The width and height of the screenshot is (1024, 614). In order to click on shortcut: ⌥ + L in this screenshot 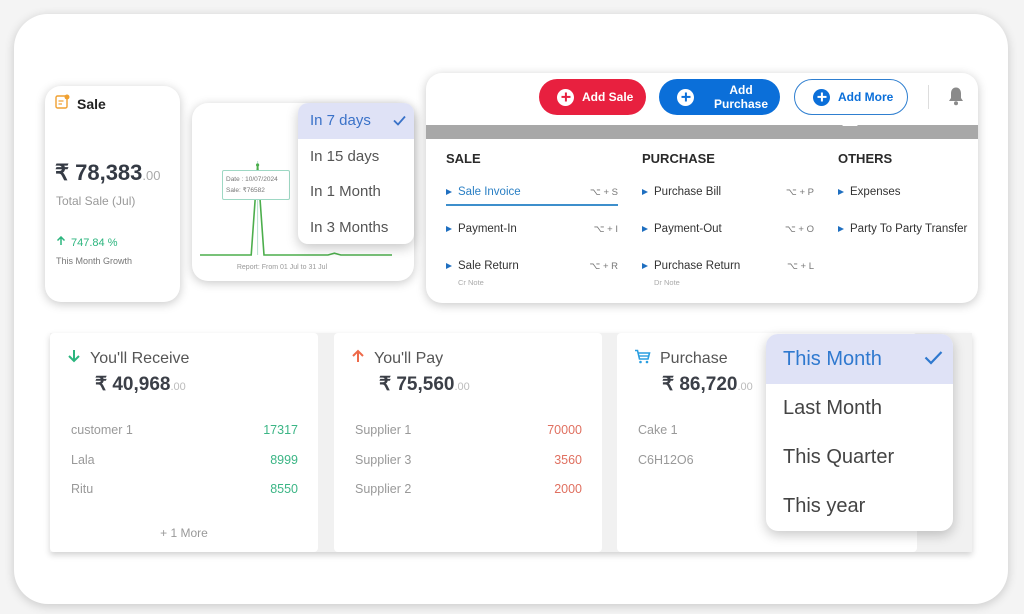, I will do `click(800, 266)`.